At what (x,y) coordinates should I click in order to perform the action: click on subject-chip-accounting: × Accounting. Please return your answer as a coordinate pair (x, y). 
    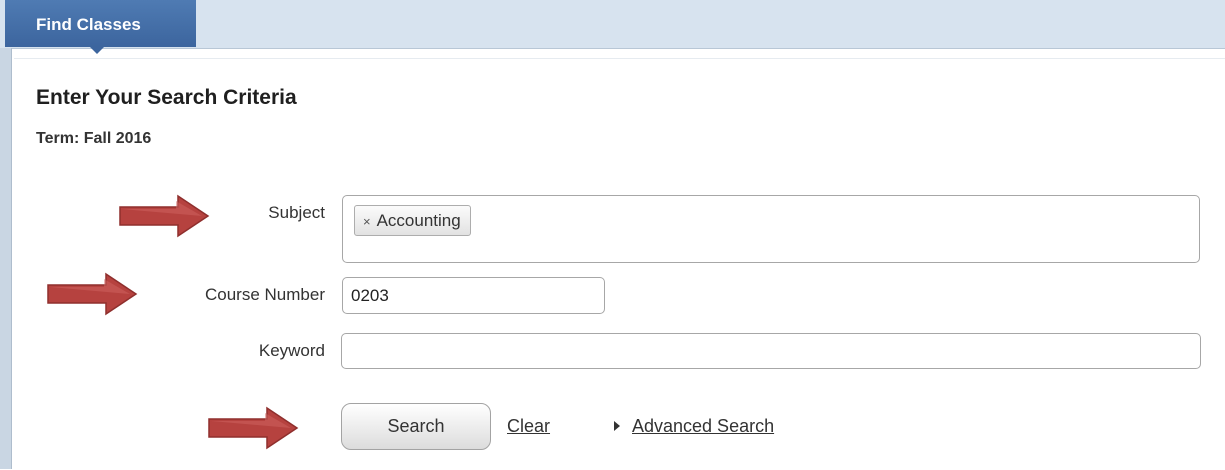
    Looking at the image, I should click on (412, 220).